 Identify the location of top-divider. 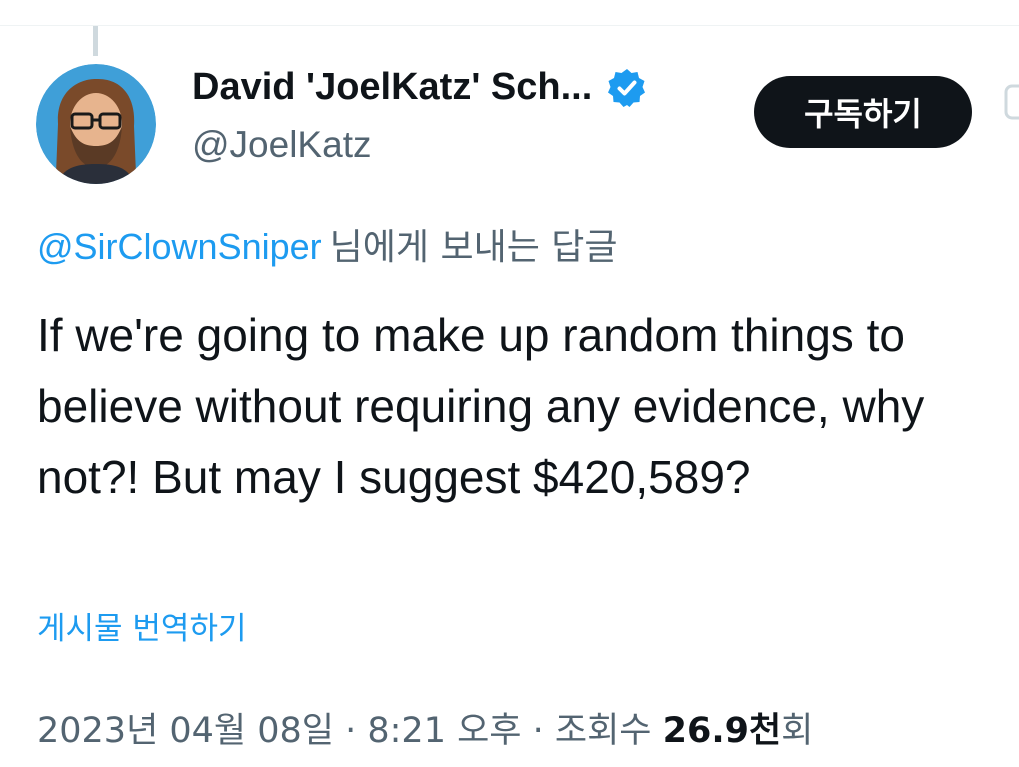
(509, 25).